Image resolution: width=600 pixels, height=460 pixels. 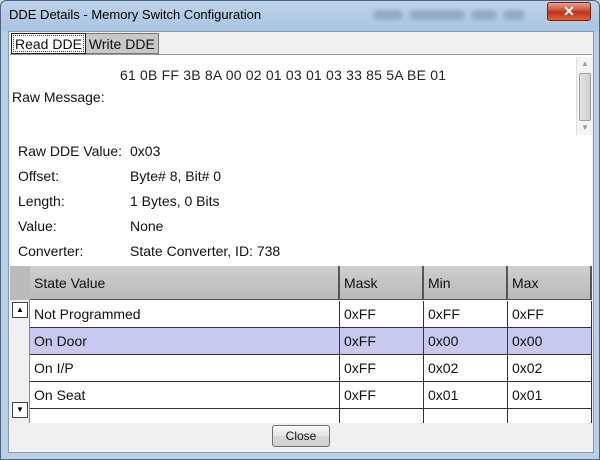 I want to click on table-row-partial, so click(x=311, y=416).